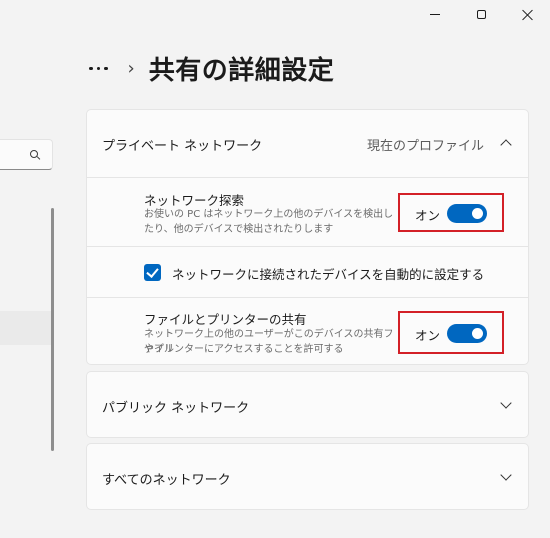 The width and height of the screenshot is (550, 538). I want to click on file-sharing-highlight: オン, so click(451, 332).